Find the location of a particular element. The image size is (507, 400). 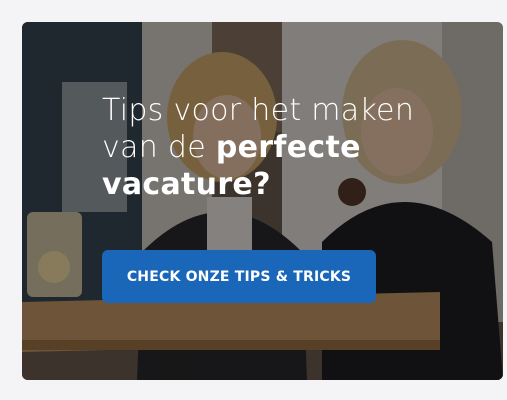

headline-emphasis-perfecte: perfecte is located at coordinates (288, 147).